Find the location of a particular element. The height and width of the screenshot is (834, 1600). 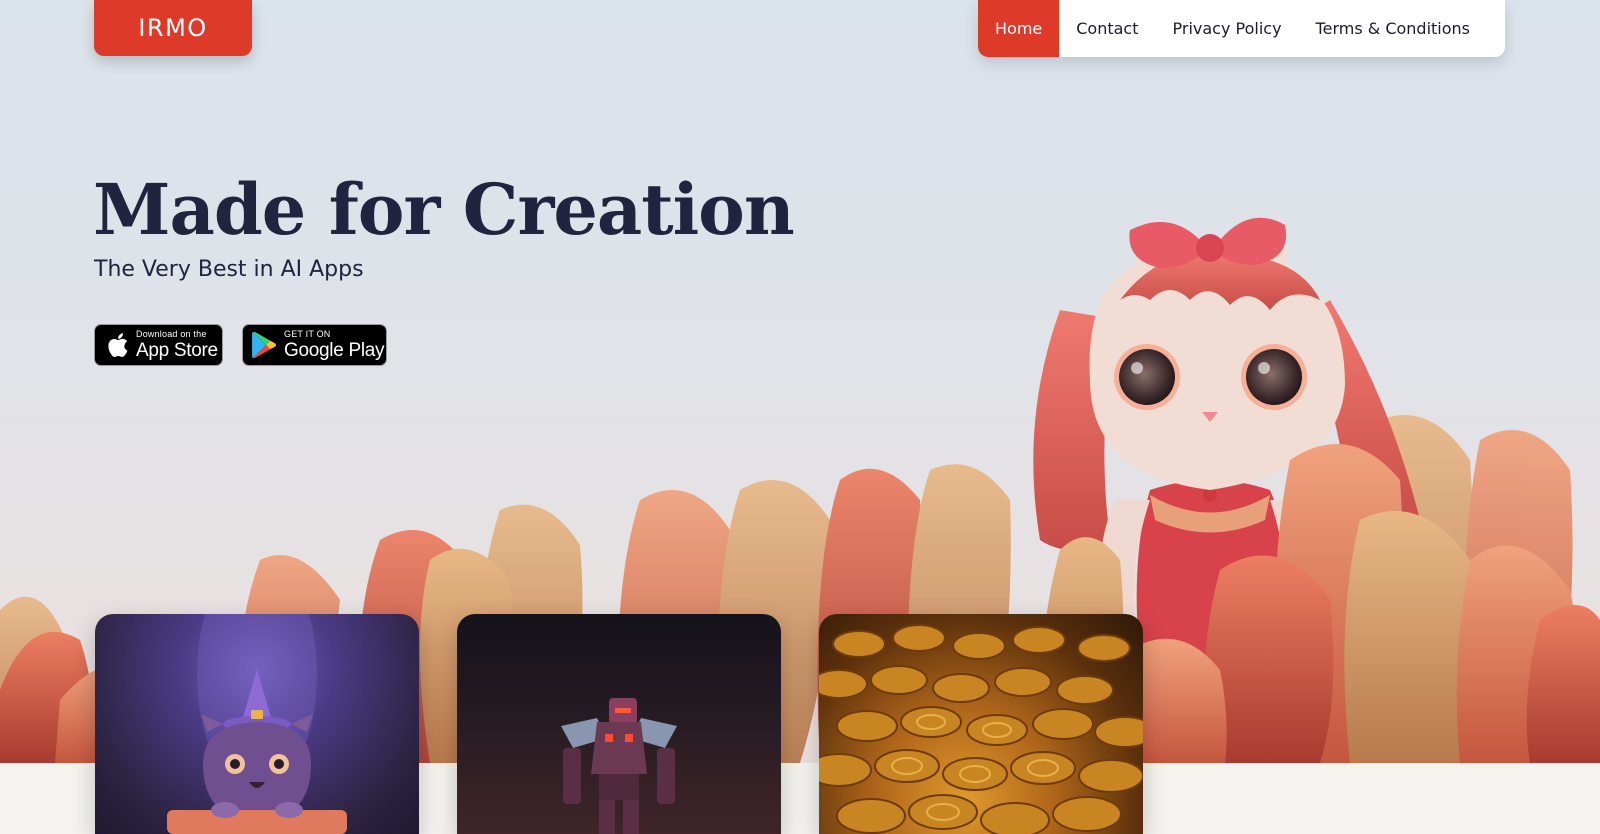

logo: IRMO is located at coordinates (173, 28).